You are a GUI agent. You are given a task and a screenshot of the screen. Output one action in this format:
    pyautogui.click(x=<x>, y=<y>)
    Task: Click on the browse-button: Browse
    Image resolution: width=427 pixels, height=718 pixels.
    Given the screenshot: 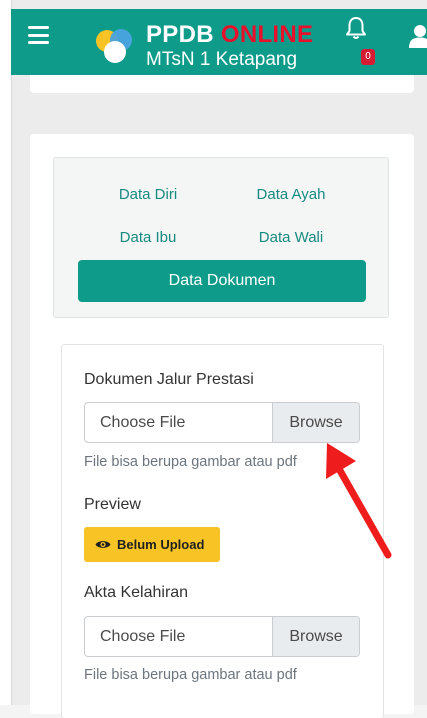 What is the action you would take?
    pyautogui.click(x=315, y=636)
    